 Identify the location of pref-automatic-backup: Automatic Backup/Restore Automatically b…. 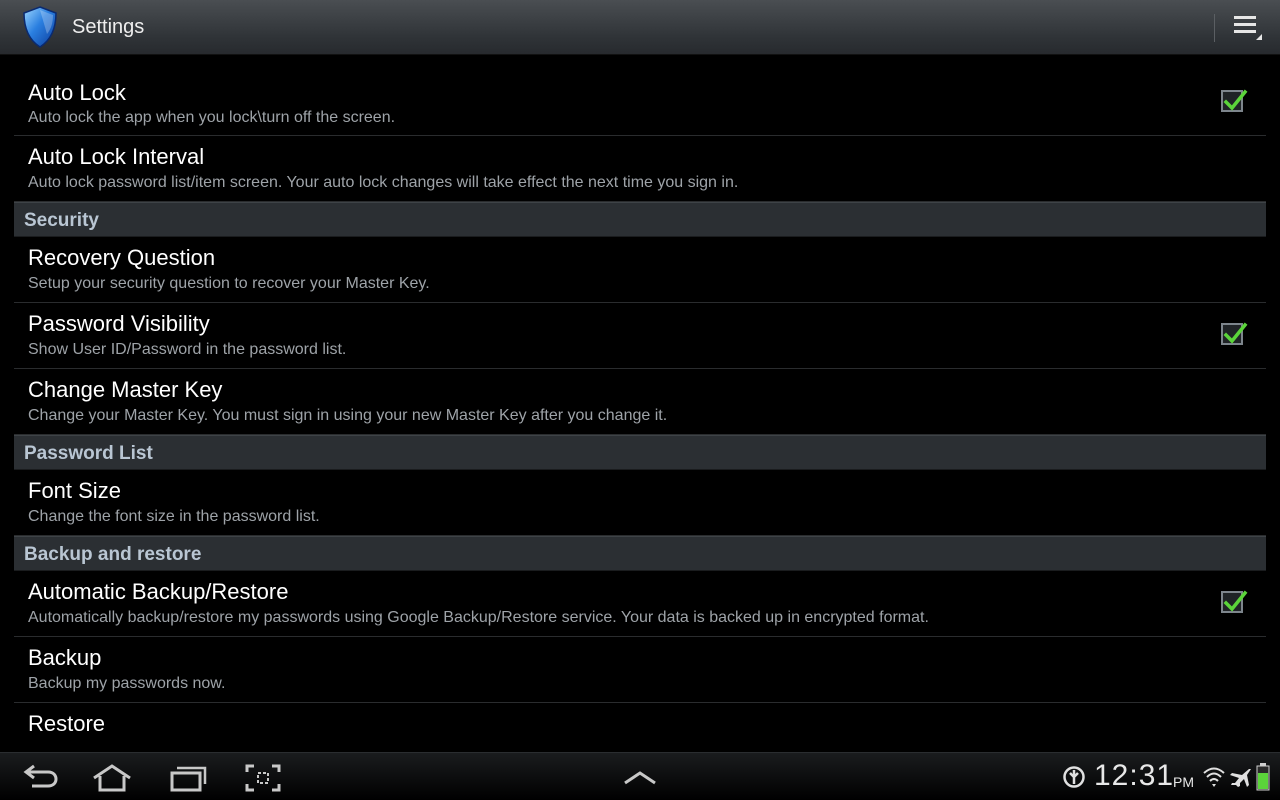
(640, 604).